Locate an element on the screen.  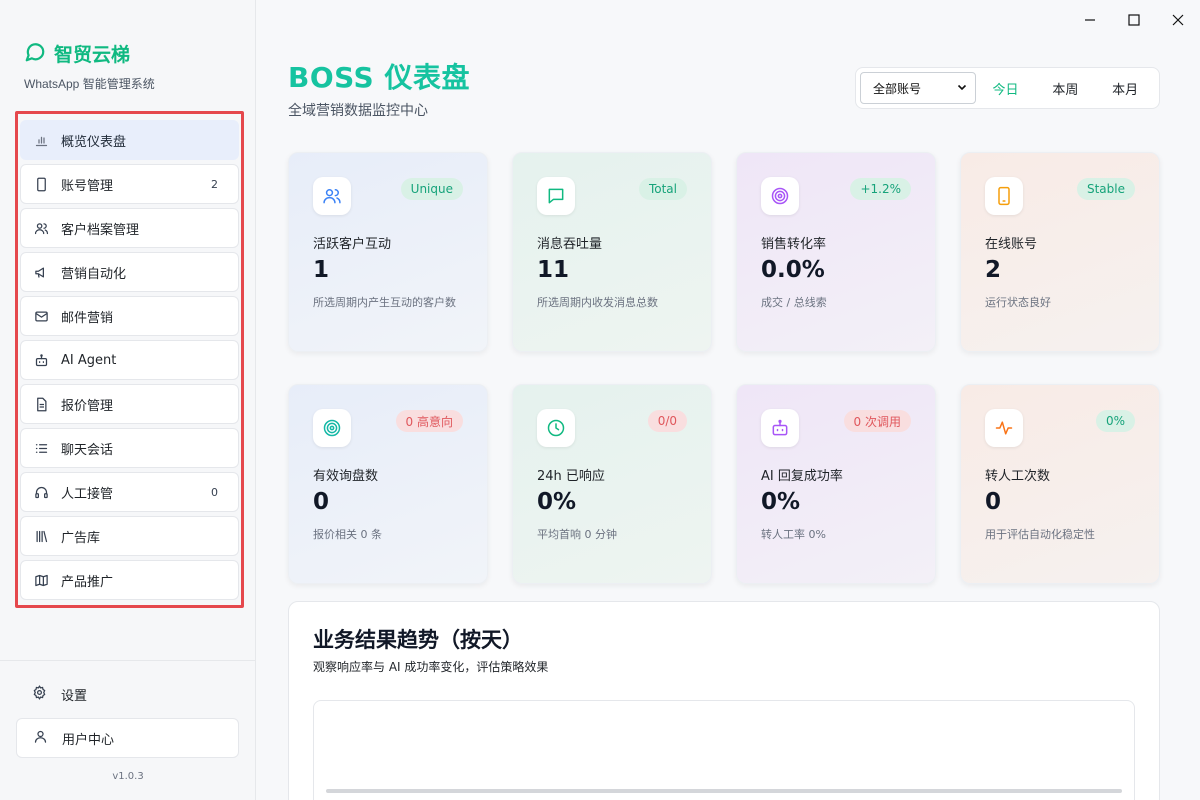
bar-chart-icon is located at coordinates (41, 140).